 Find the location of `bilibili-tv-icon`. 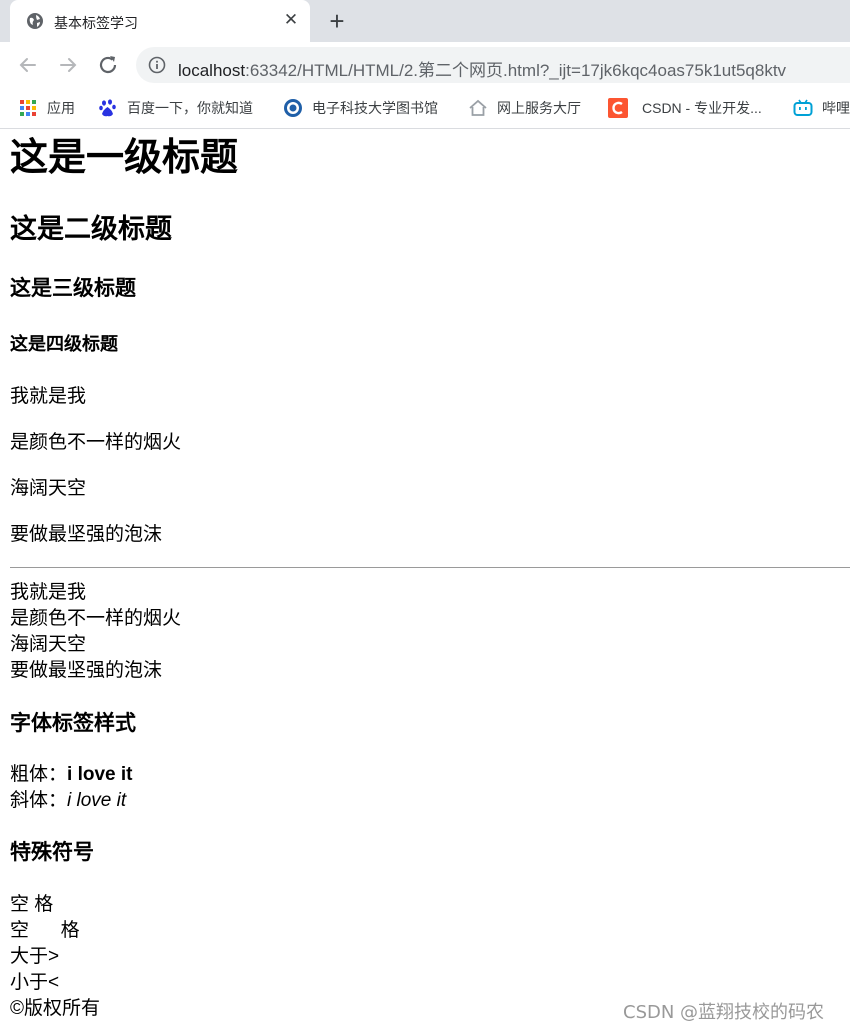

bilibili-tv-icon is located at coordinates (803, 107).